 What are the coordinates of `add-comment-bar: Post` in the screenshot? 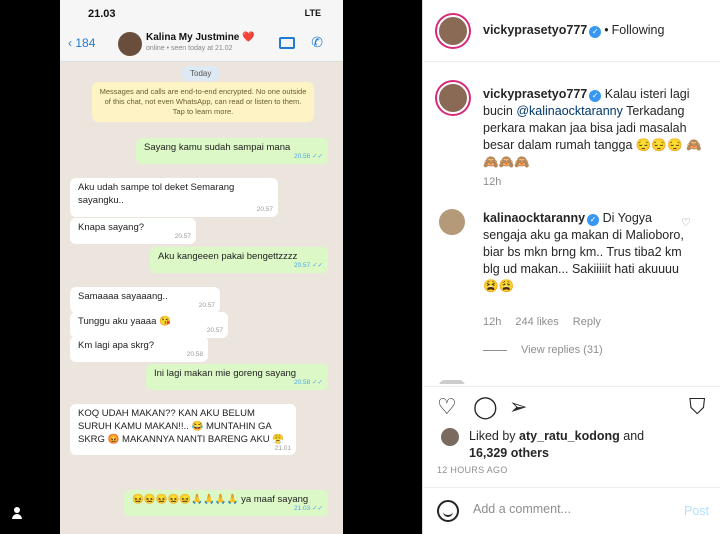 It's located at (571, 510).